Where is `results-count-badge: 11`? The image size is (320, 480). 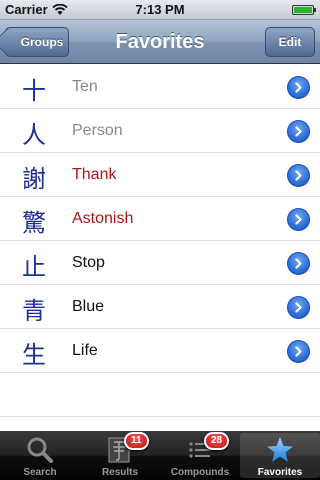
results-count-badge: 11 is located at coordinates (136, 441).